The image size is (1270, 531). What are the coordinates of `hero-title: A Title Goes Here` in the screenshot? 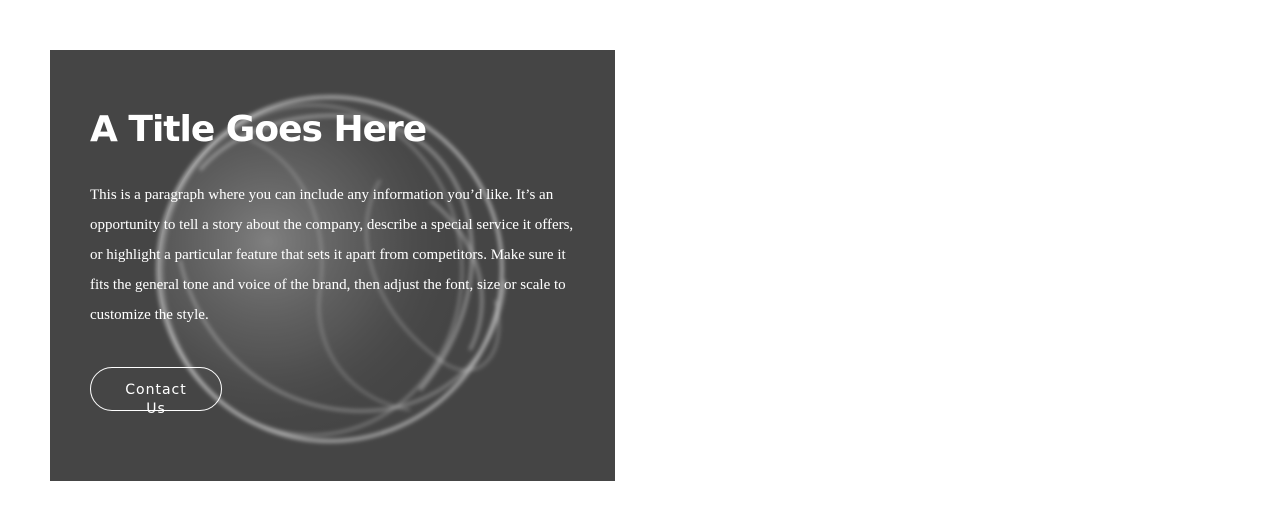 It's located at (258, 129).